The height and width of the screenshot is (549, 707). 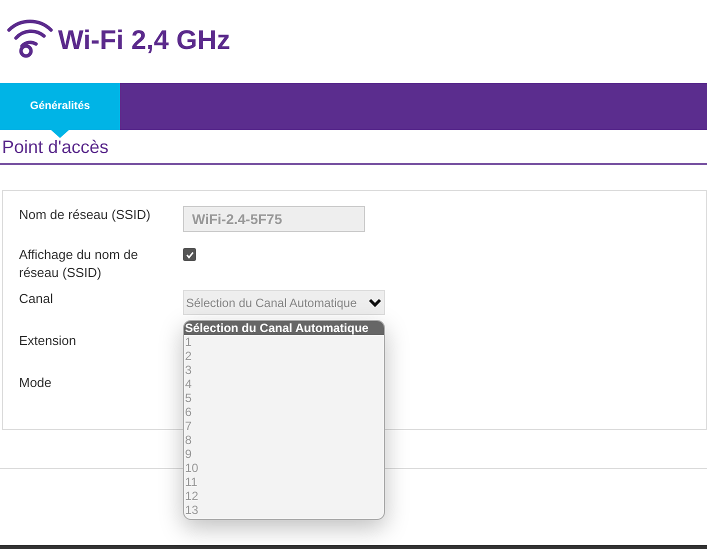 I want to click on field-label: Nom de réseau (SSID), so click(x=85, y=215).